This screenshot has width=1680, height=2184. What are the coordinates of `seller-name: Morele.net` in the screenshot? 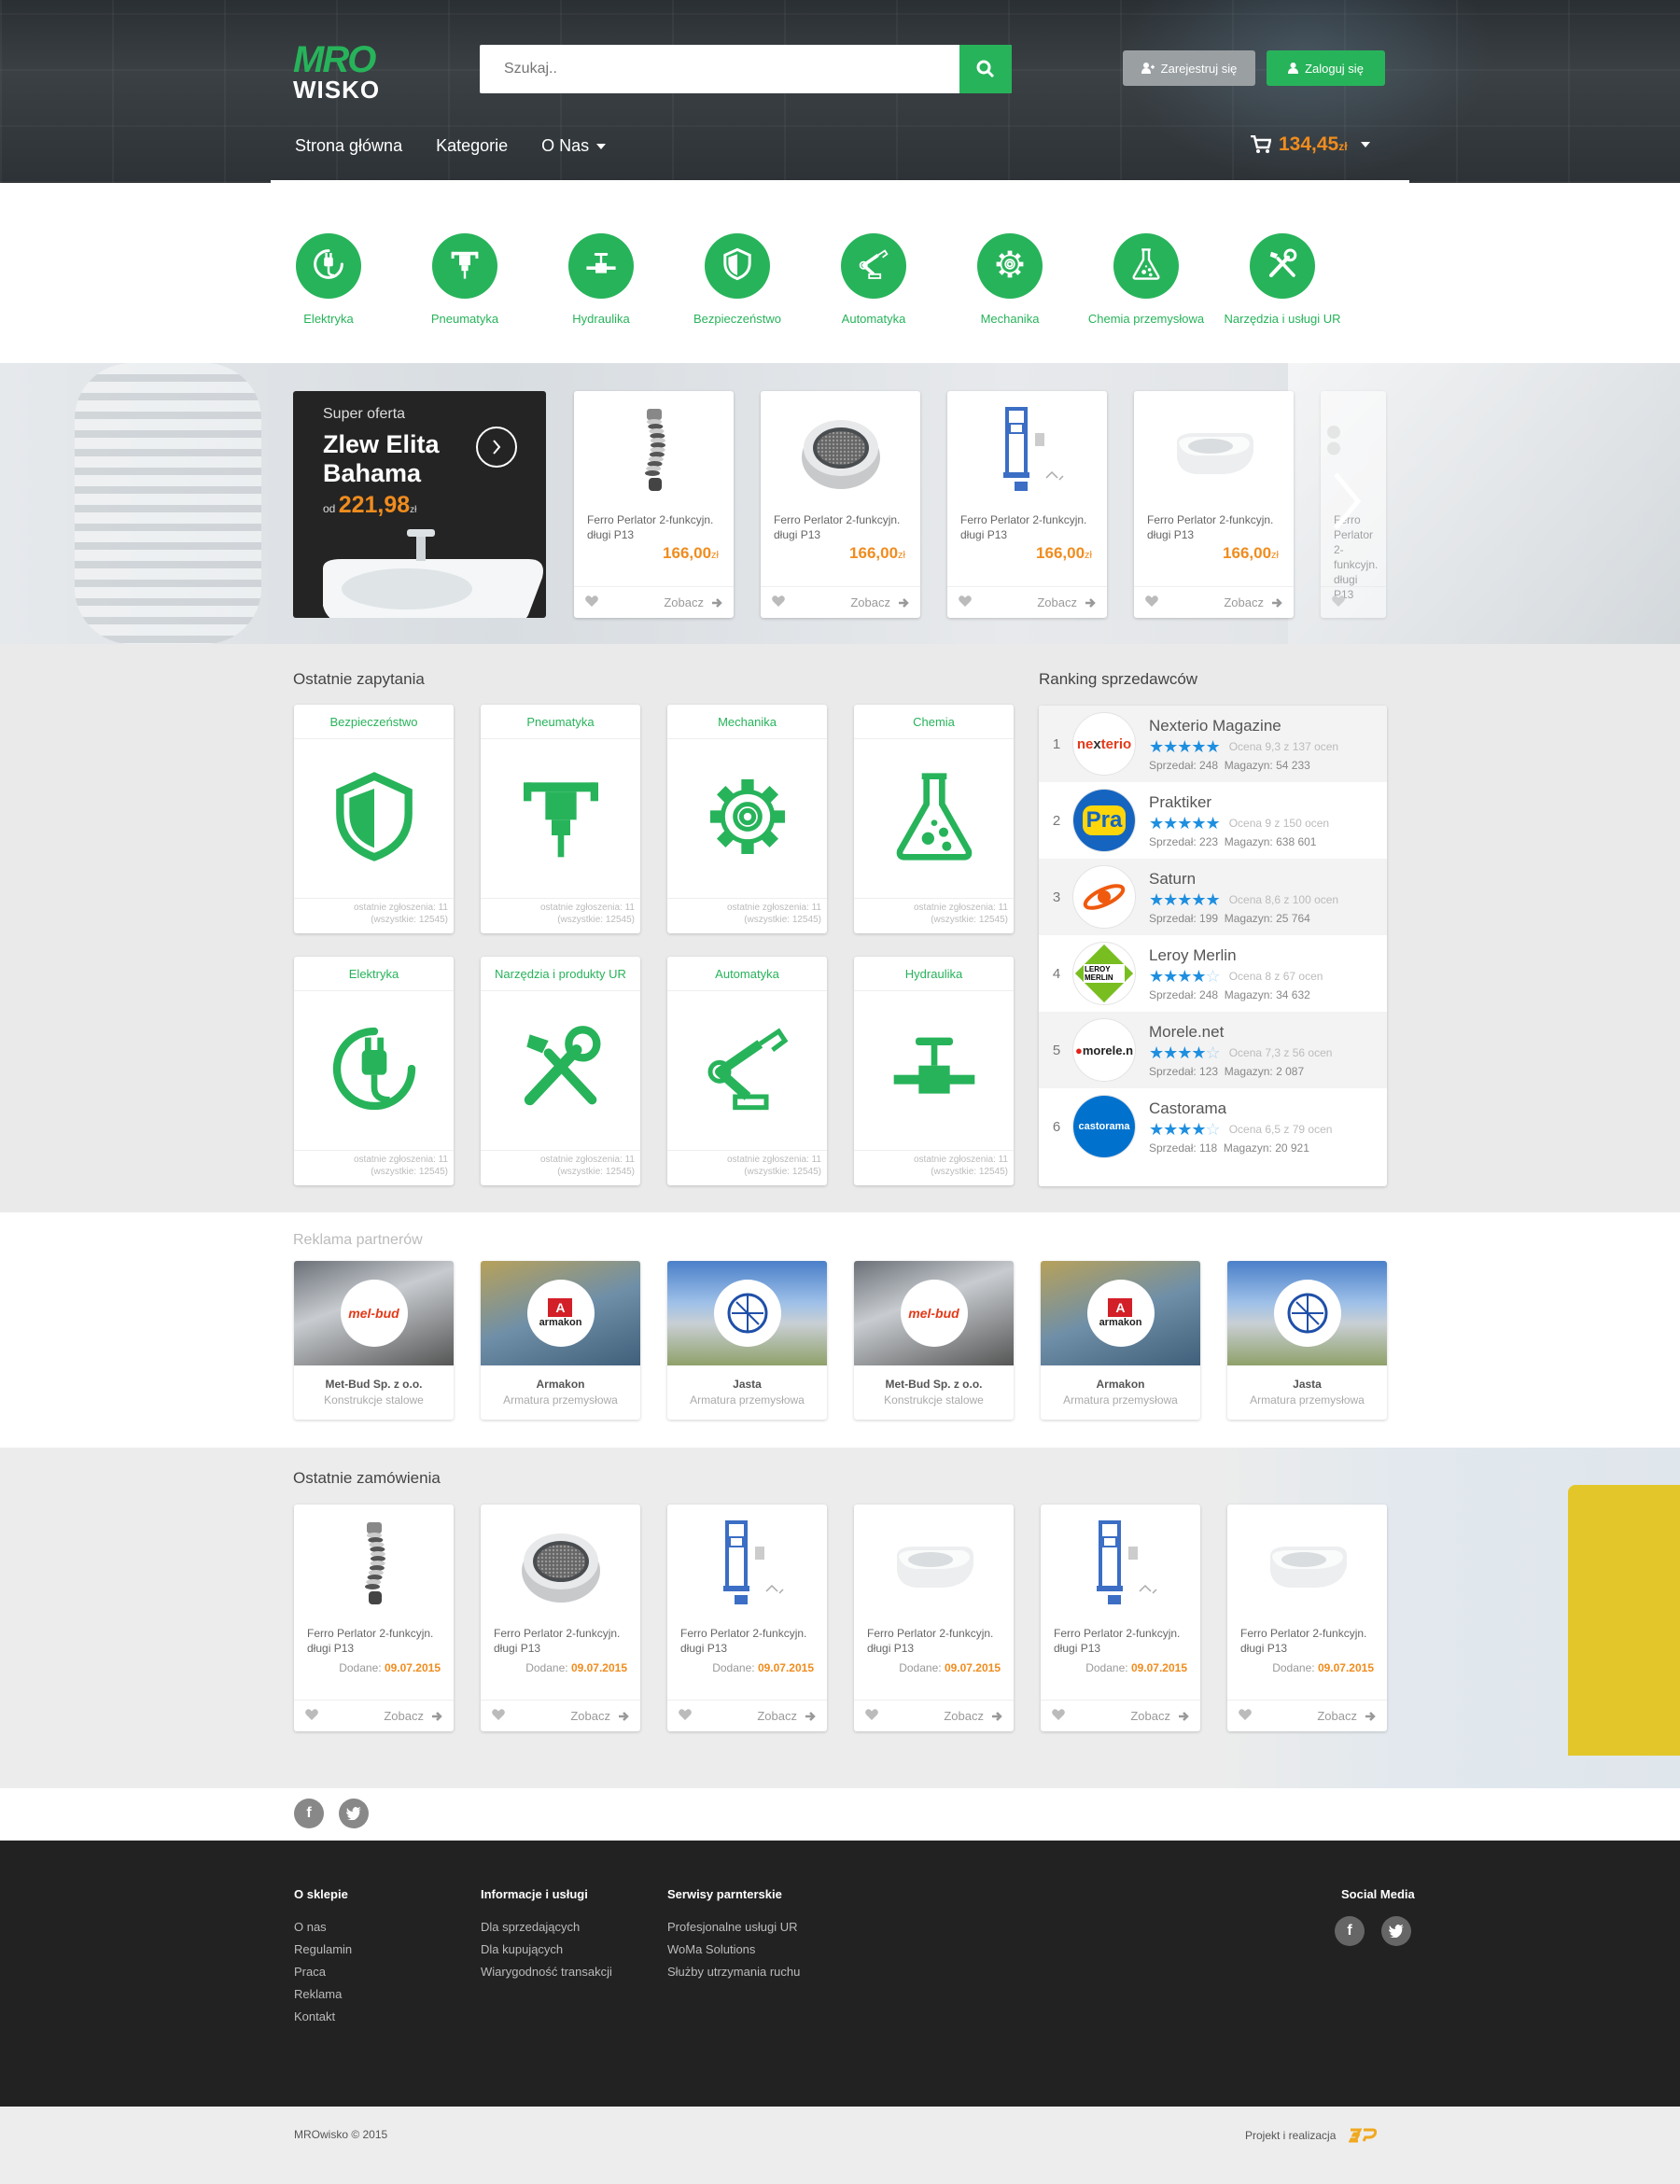 It's located at (1187, 1031).